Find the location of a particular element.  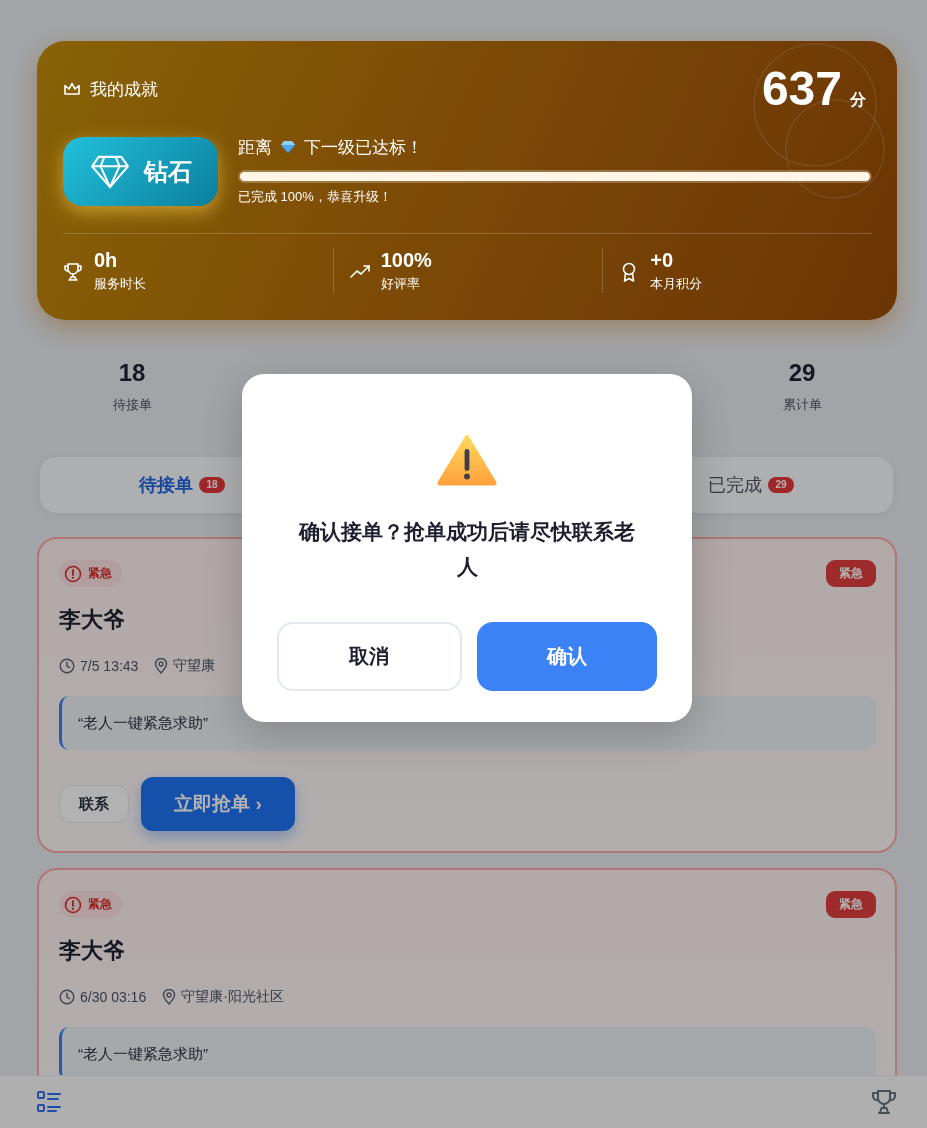

cancel-button: 取消 is located at coordinates (369, 656).